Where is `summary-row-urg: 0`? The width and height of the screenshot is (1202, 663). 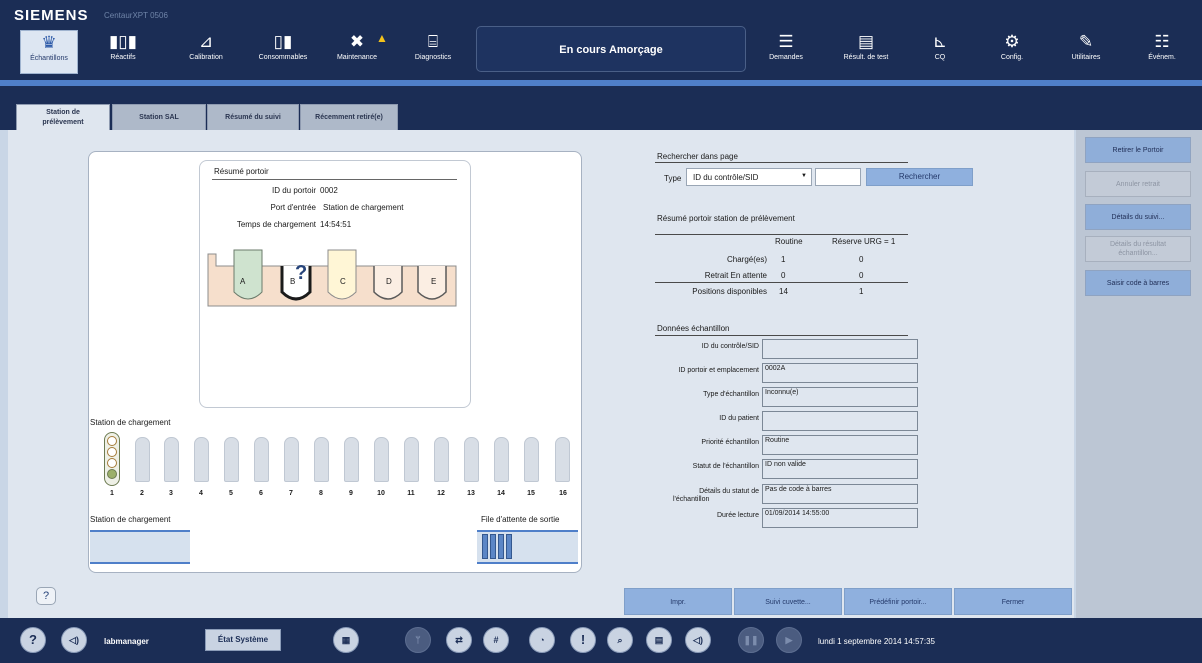
summary-row-urg: 0 is located at coordinates (861, 275).